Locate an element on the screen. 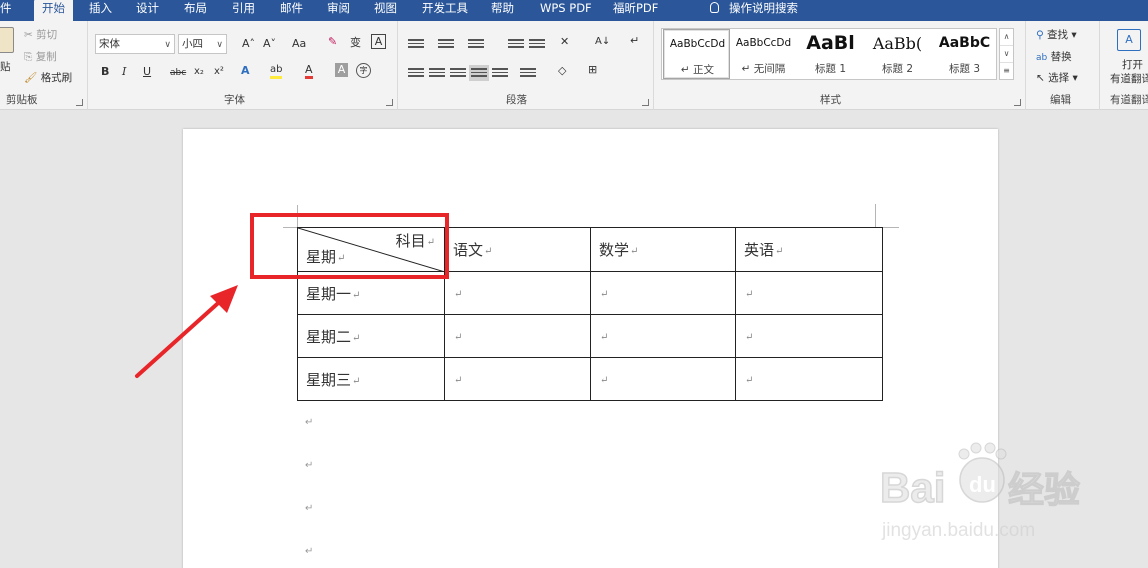 The height and width of the screenshot is (568, 1148). cut-button: ✂ 剪切 is located at coordinates (40, 35).